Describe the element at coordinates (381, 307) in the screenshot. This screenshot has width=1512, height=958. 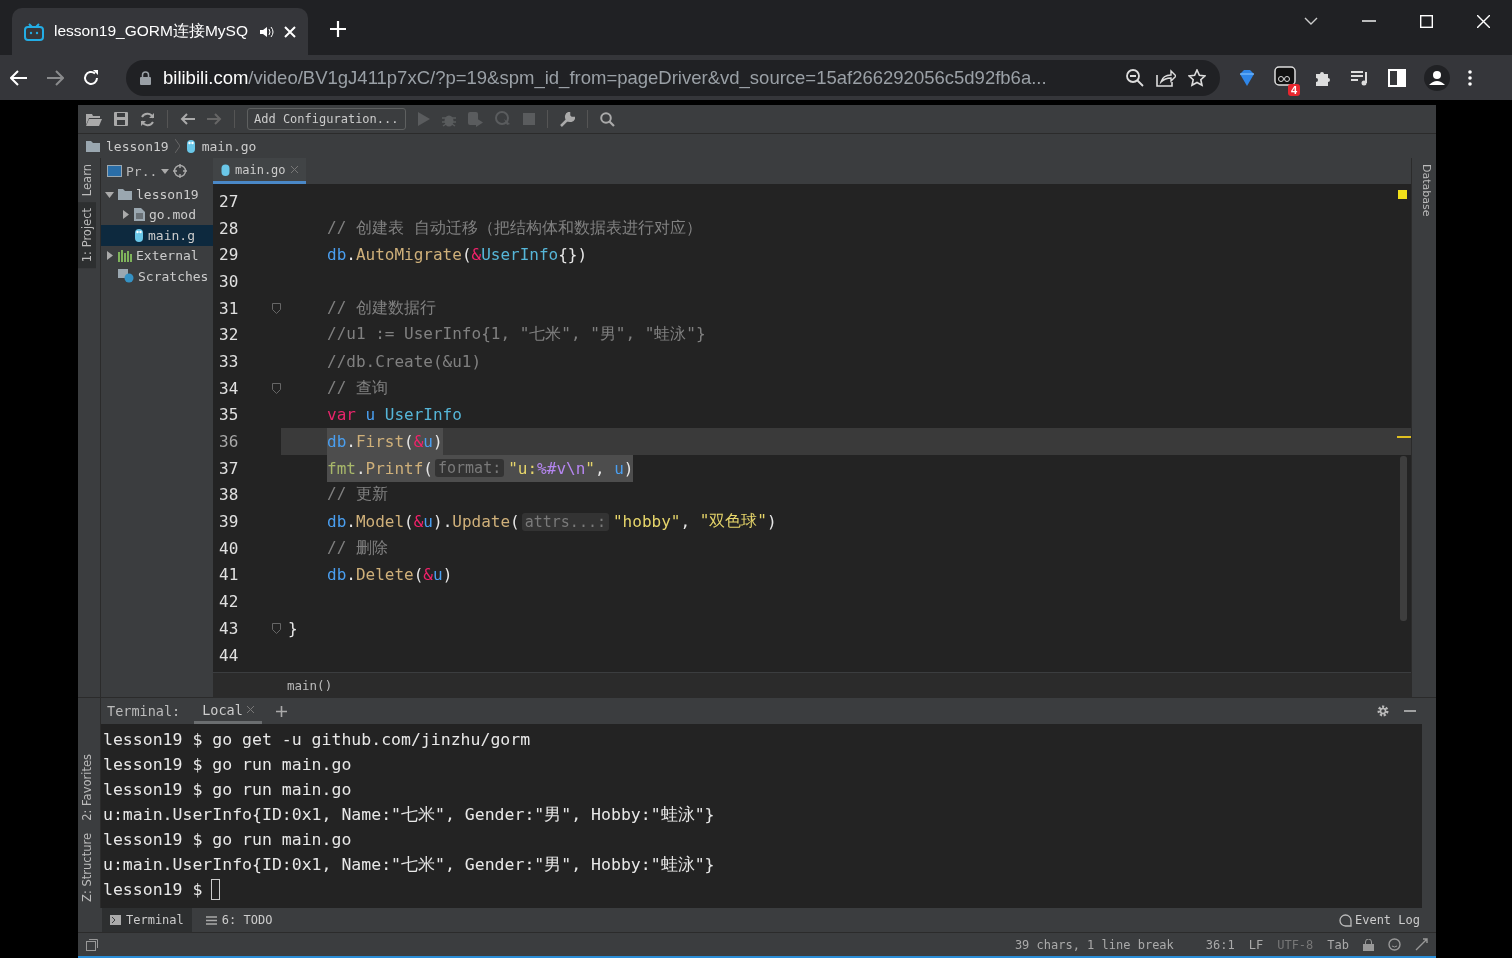
I see `code-line: // 创建数据行` at that location.